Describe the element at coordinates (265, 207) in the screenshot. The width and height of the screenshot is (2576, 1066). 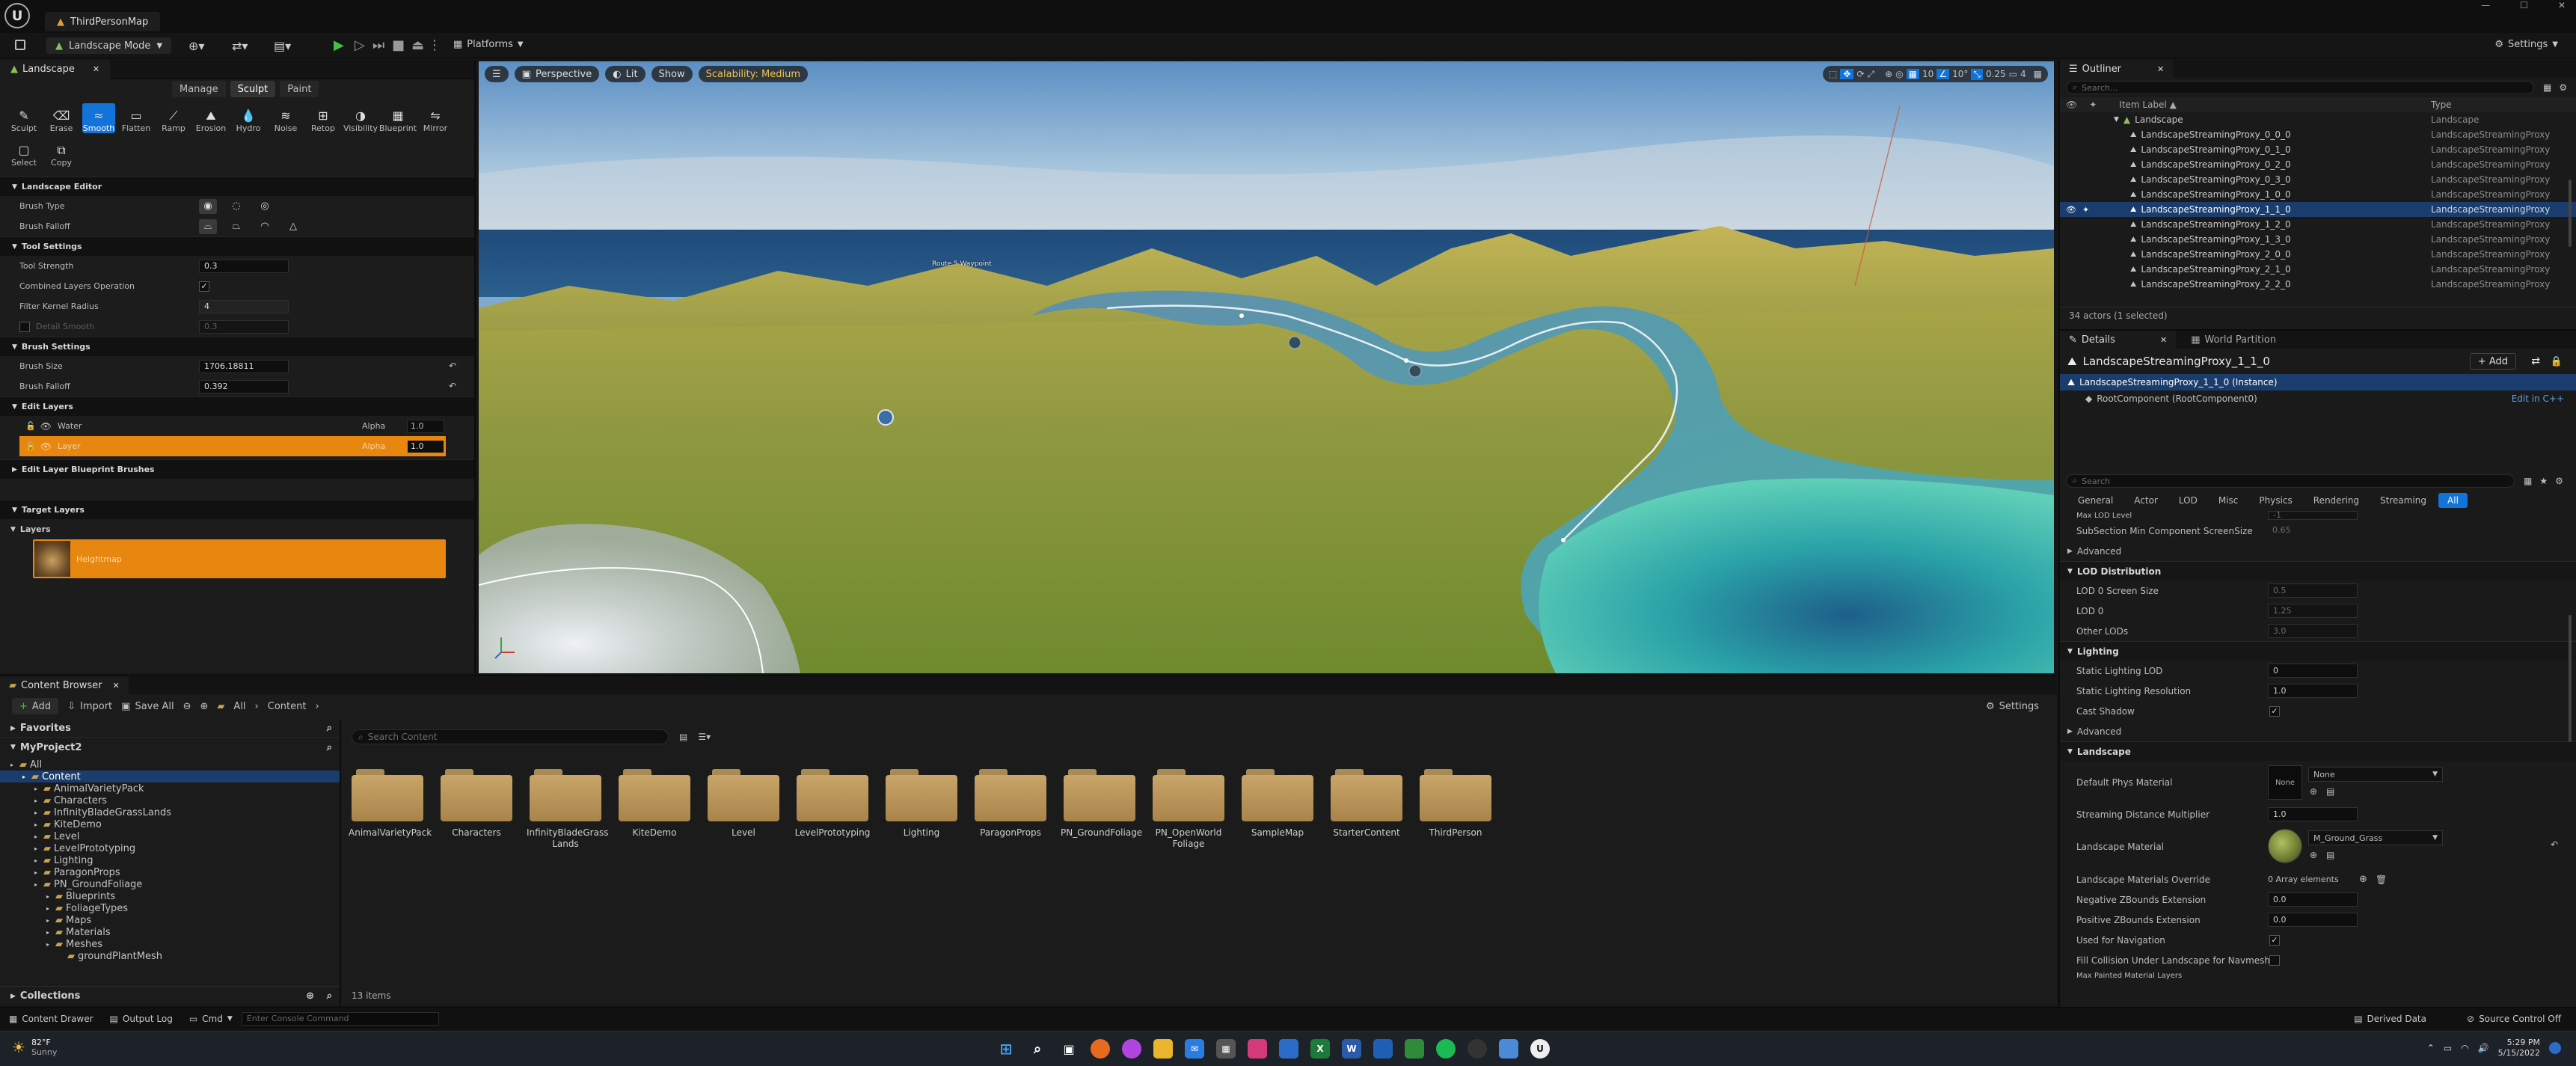
I see `pattern-brush-icon: ◎` at that location.